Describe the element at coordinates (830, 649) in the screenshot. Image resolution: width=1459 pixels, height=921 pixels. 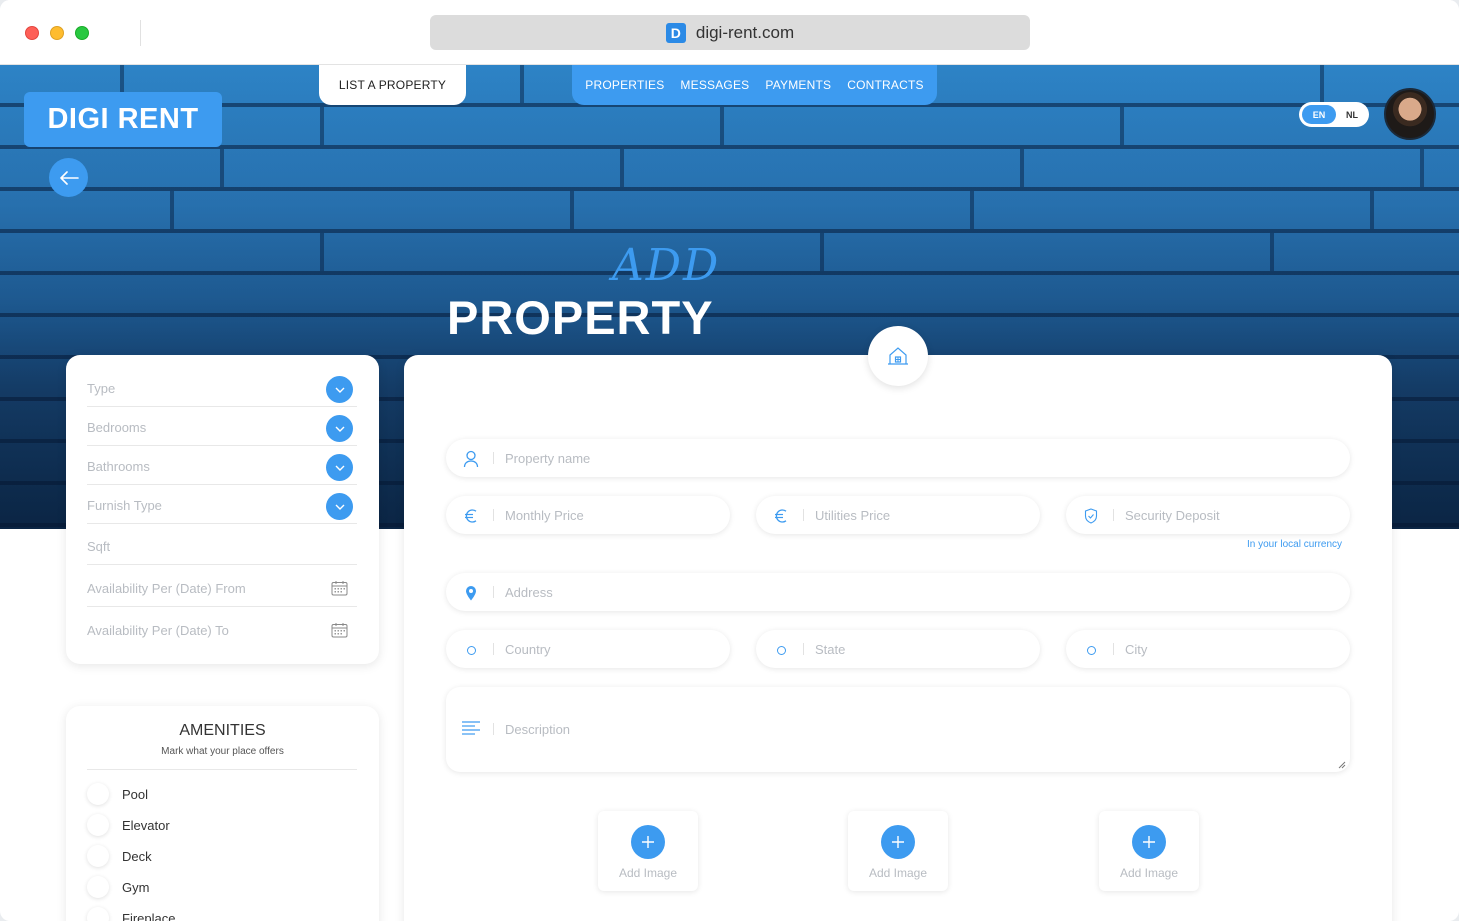
I see `state-placeholder: State` at that location.